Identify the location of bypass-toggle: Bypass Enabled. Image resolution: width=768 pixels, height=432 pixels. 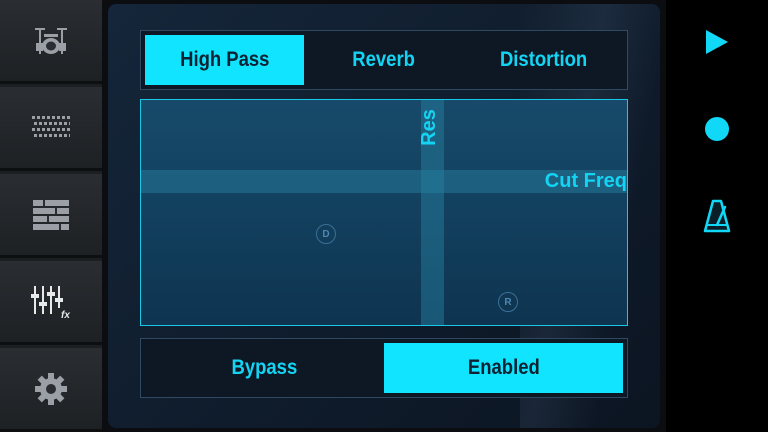
(384, 368).